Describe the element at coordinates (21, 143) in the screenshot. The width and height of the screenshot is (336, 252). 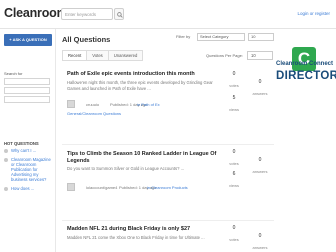
I see `hot-questions-heading: HOT QUESTIONS` at that location.